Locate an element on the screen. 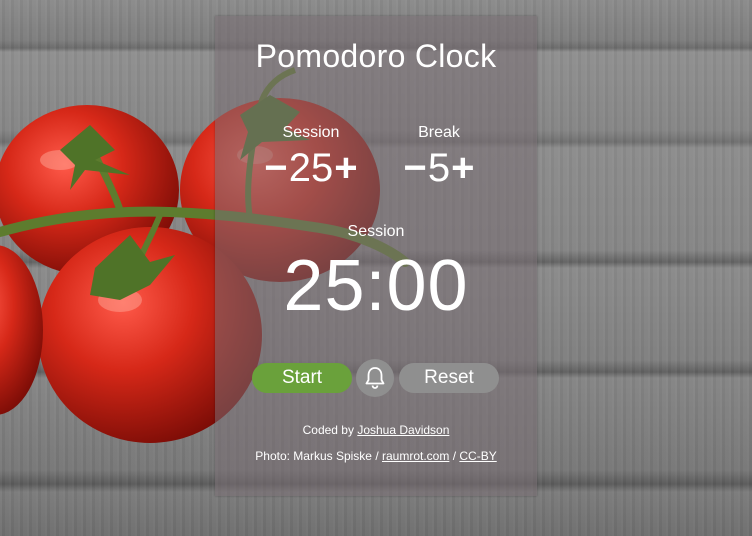  session-counter: − 25 + is located at coordinates (311, 168).